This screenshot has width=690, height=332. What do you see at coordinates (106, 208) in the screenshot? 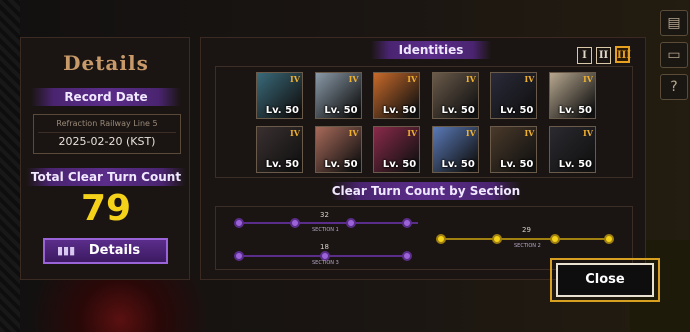
I see `total-turn-count: 79` at bounding box center [106, 208].